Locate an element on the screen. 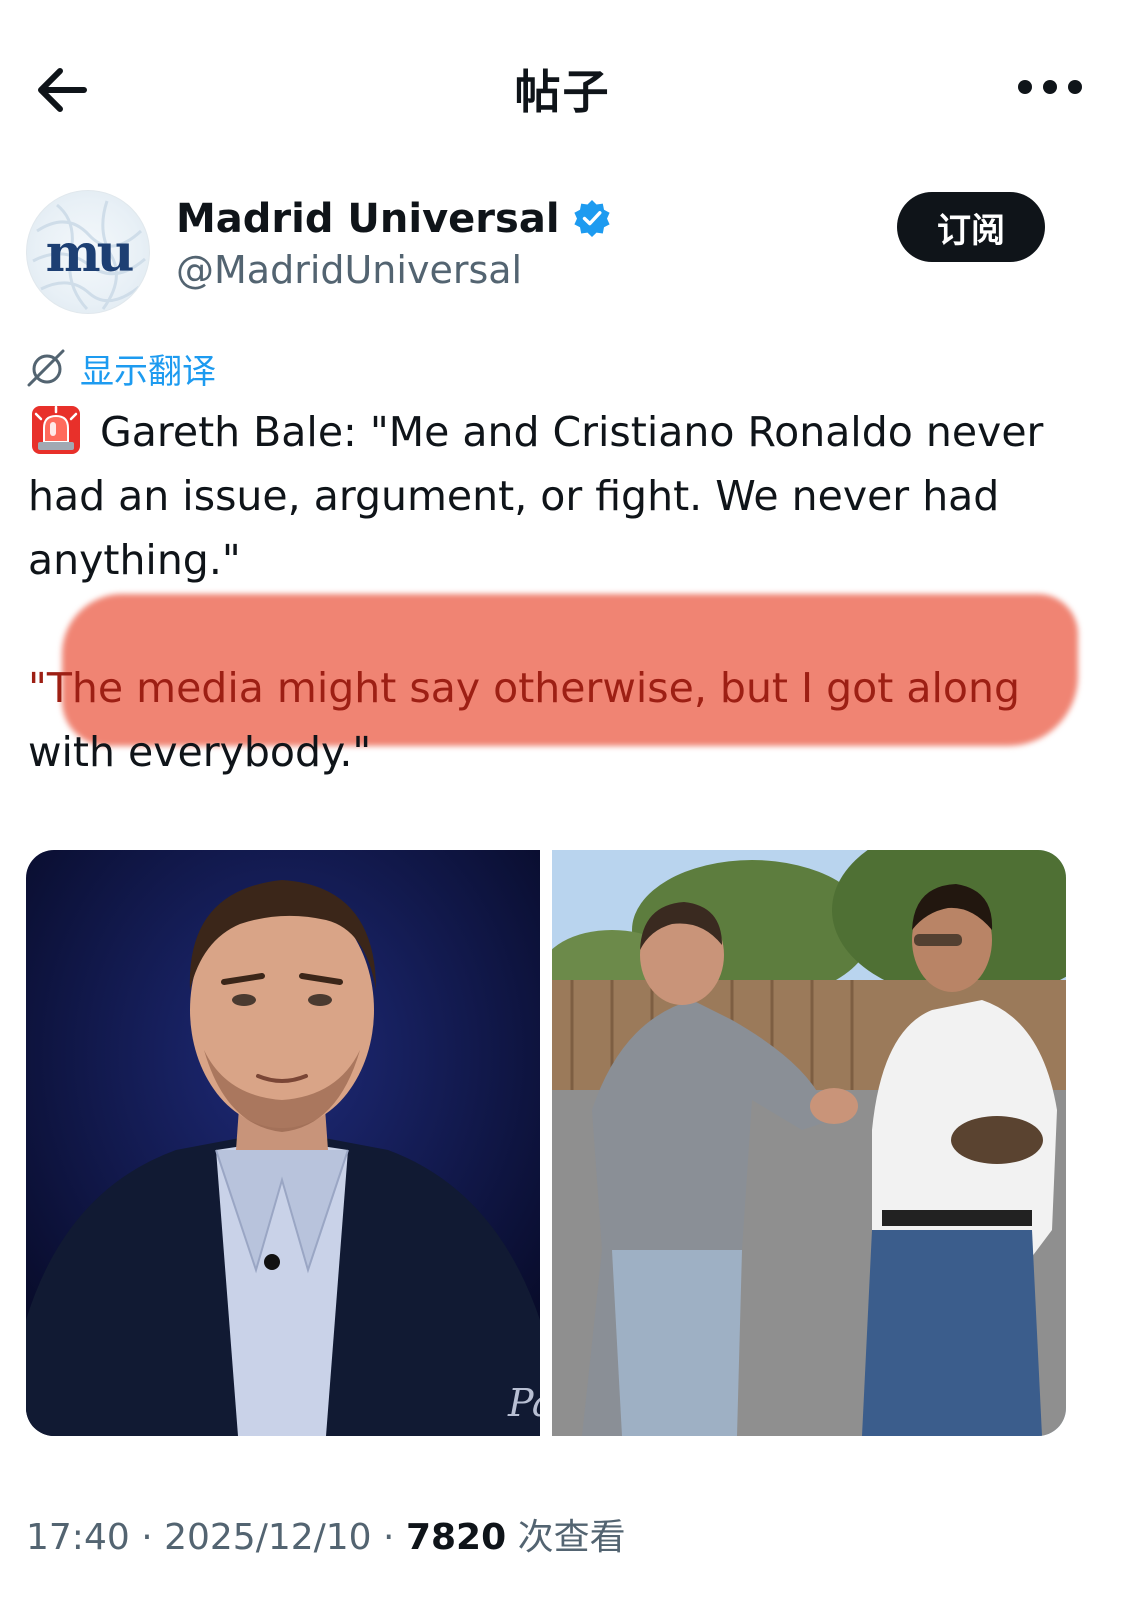  avatar: mu is located at coordinates (88, 252).